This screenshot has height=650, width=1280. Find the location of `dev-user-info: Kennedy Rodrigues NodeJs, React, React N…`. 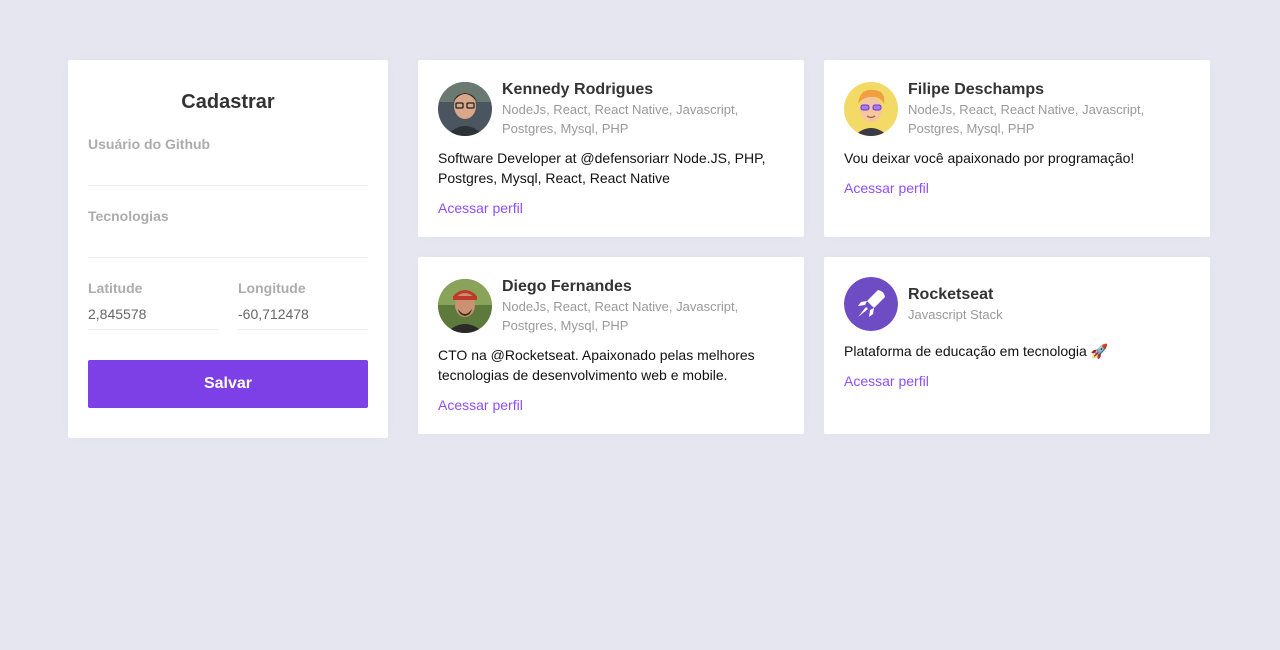

dev-user-info: Kennedy Rodrigues NodeJs, React, React N… is located at coordinates (643, 109).